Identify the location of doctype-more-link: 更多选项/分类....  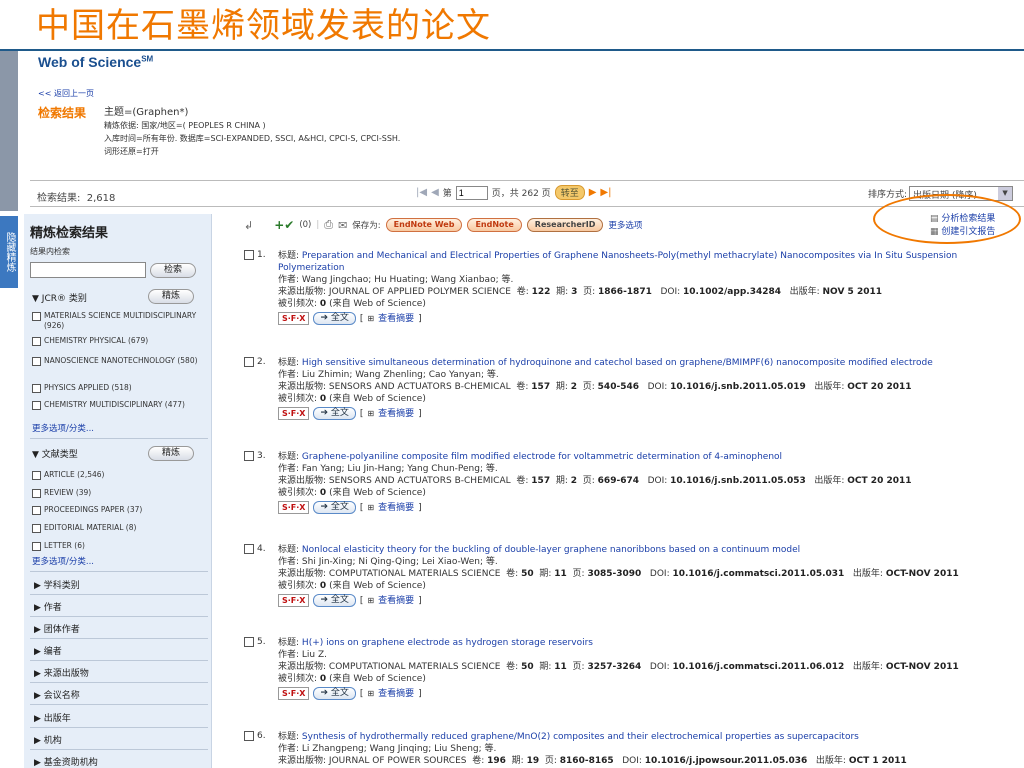
(63, 561).